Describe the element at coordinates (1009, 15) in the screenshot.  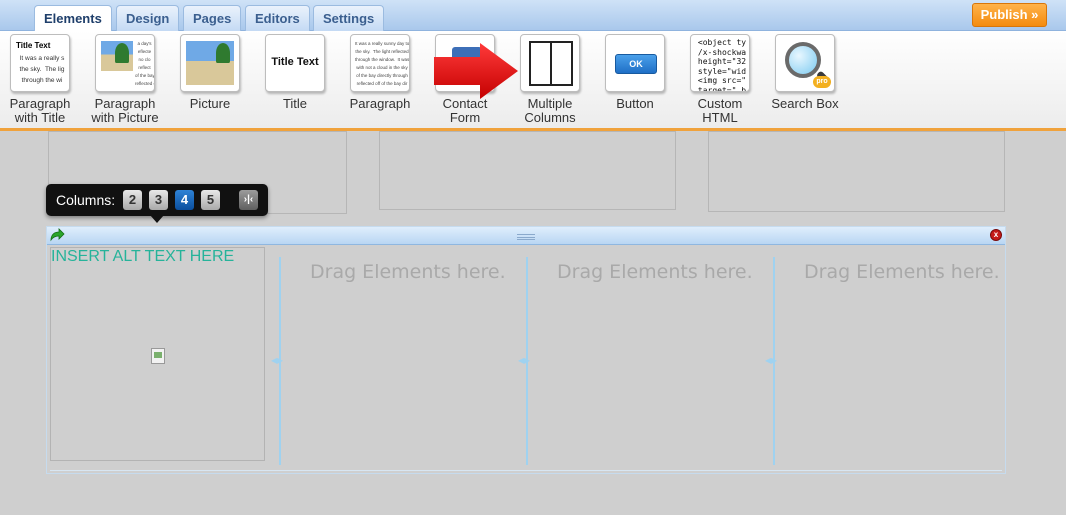
I see `publish-button: Publish »` at that location.